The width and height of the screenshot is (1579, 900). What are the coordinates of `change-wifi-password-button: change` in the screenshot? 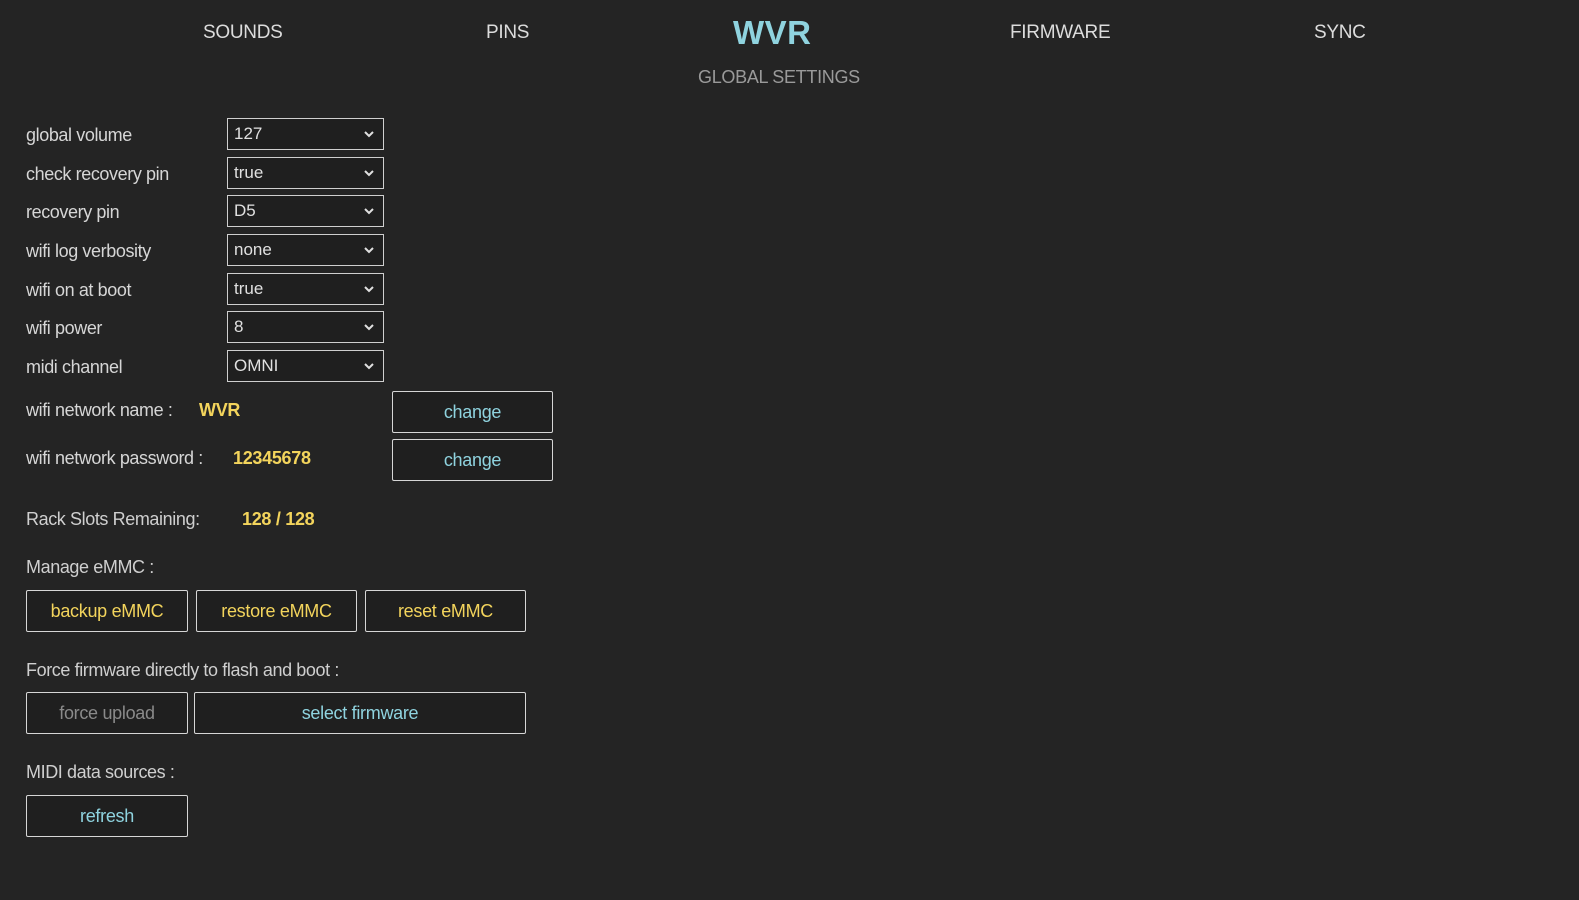 It's located at (472, 460).